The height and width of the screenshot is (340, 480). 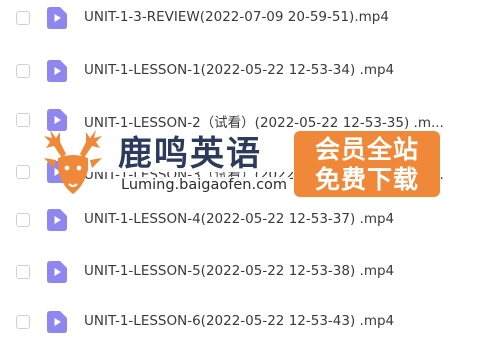 What do you see at coordinates (190, 154) in the screenshot?
I see `watermark-title: 鹿鸣英语` at bounding box center [190, 154].